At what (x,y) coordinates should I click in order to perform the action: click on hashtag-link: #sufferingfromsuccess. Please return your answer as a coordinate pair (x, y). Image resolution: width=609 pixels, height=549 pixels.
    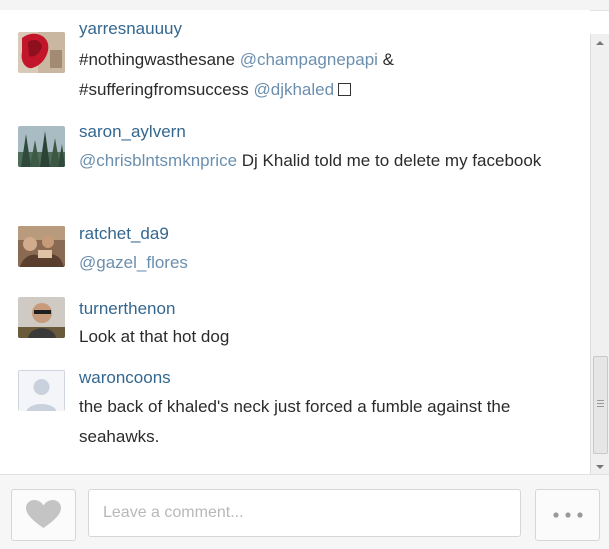
    Looking at the image, I should click on (166, 89).